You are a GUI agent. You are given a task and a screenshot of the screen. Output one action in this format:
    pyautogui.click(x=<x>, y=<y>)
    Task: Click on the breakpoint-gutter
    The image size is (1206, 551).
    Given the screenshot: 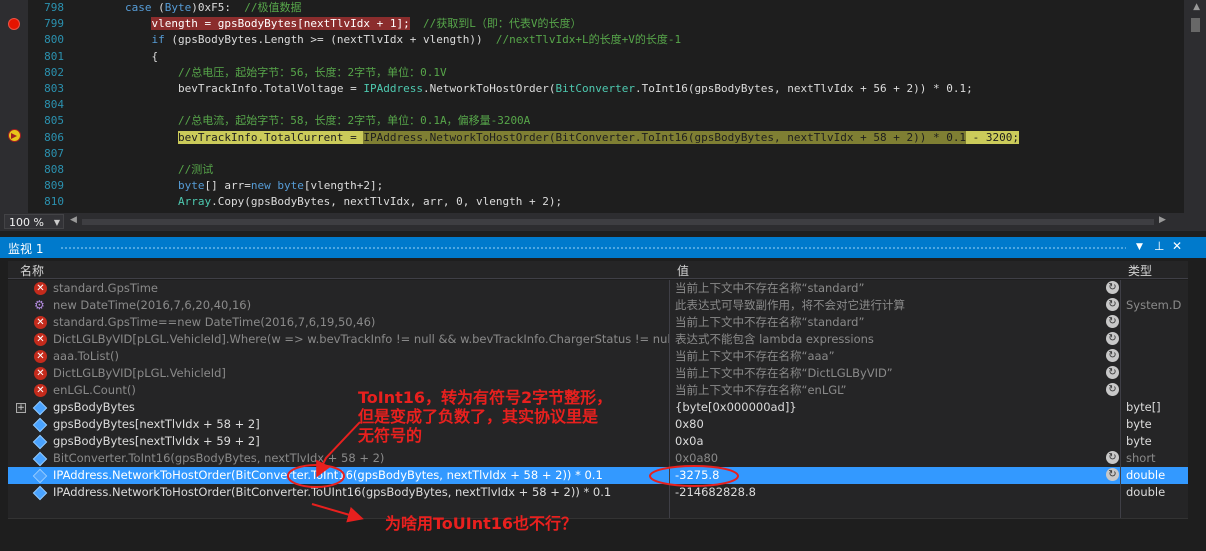 What is the action you would take?
    pyautogui.click(x=14, y=106)
    